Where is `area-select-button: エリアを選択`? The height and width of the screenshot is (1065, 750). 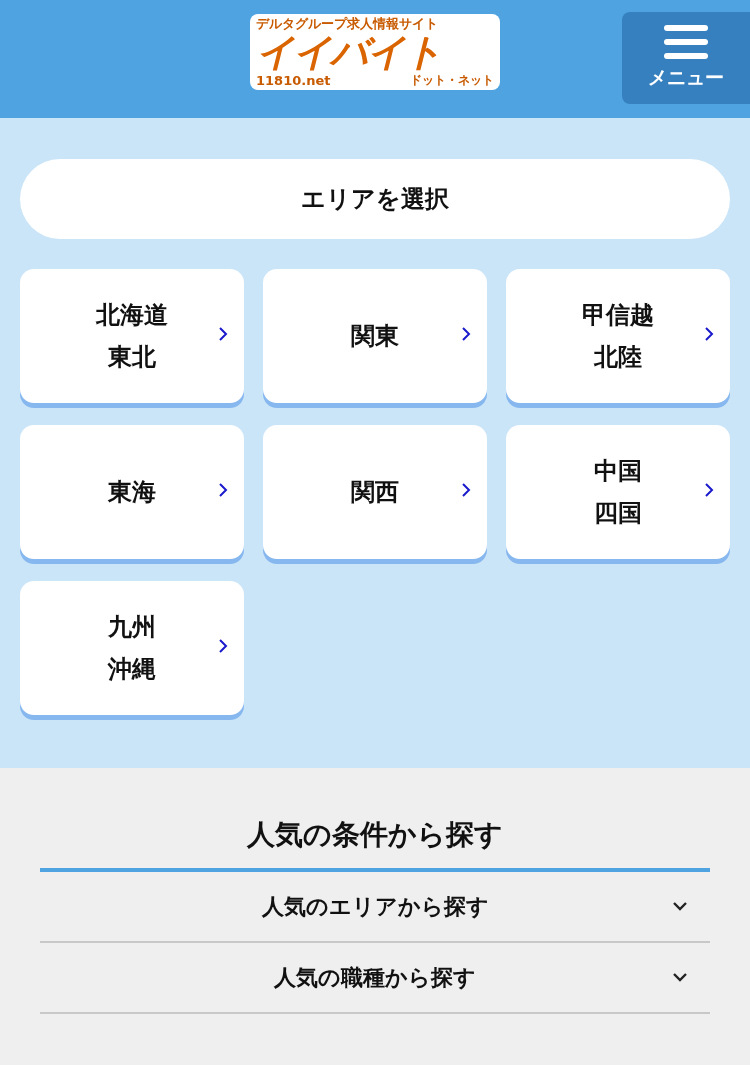
area-select-button: エリアを選択 is located at coordinates (375, 199).